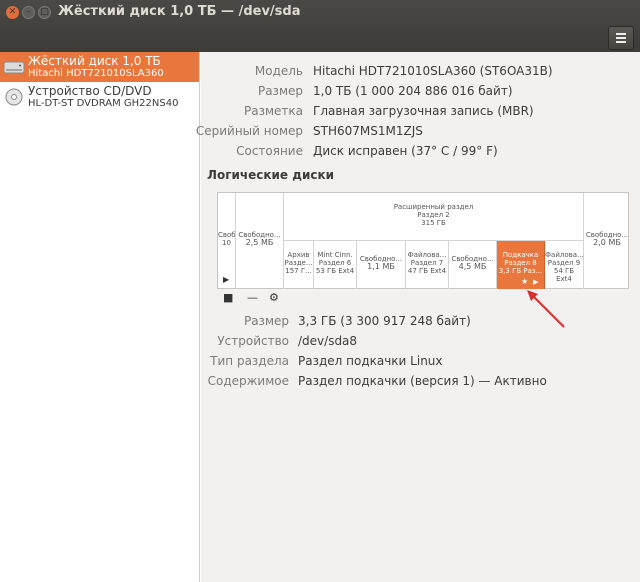 The height and width of the screenshot is (582, 640). Describe the element at coordinates (14, 67) in the screenshot. I see `hard-disk-icon` at that location.